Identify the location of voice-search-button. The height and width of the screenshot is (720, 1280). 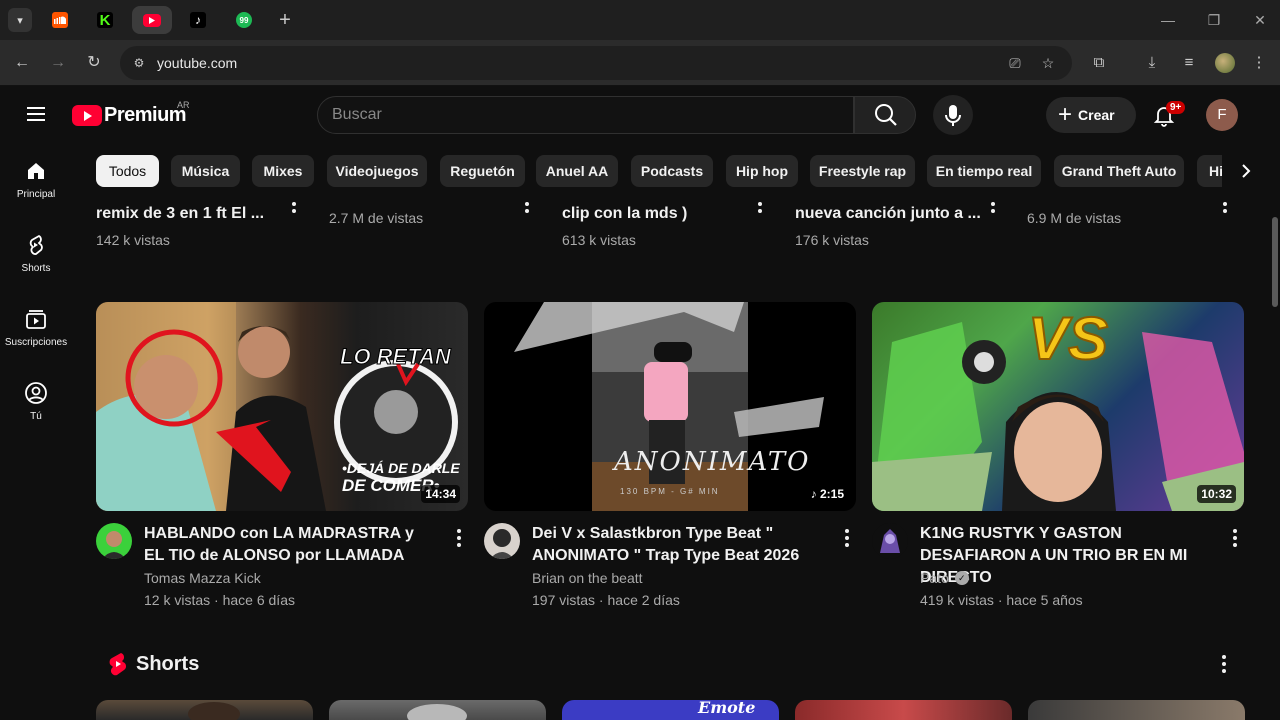
(953, 115).